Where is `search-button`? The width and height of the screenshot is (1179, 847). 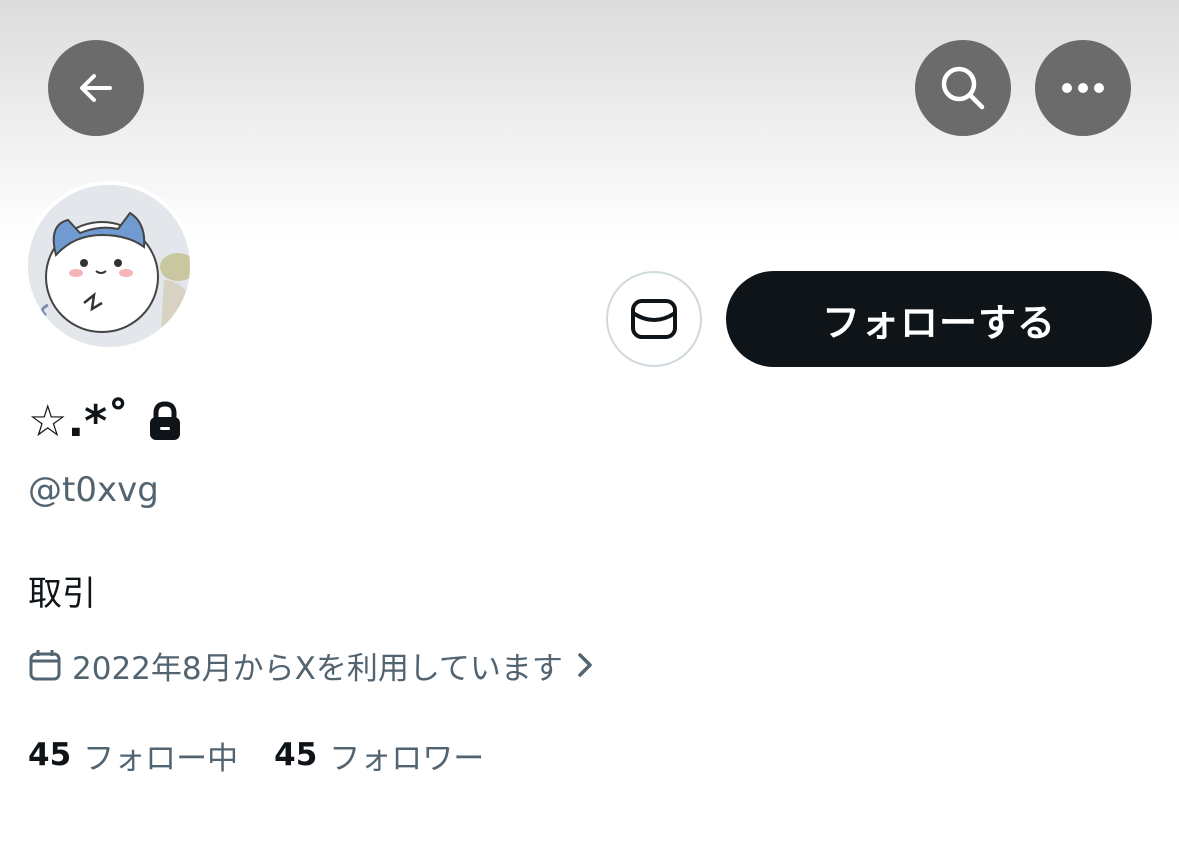 search-button is located at coordinates (963, 88).